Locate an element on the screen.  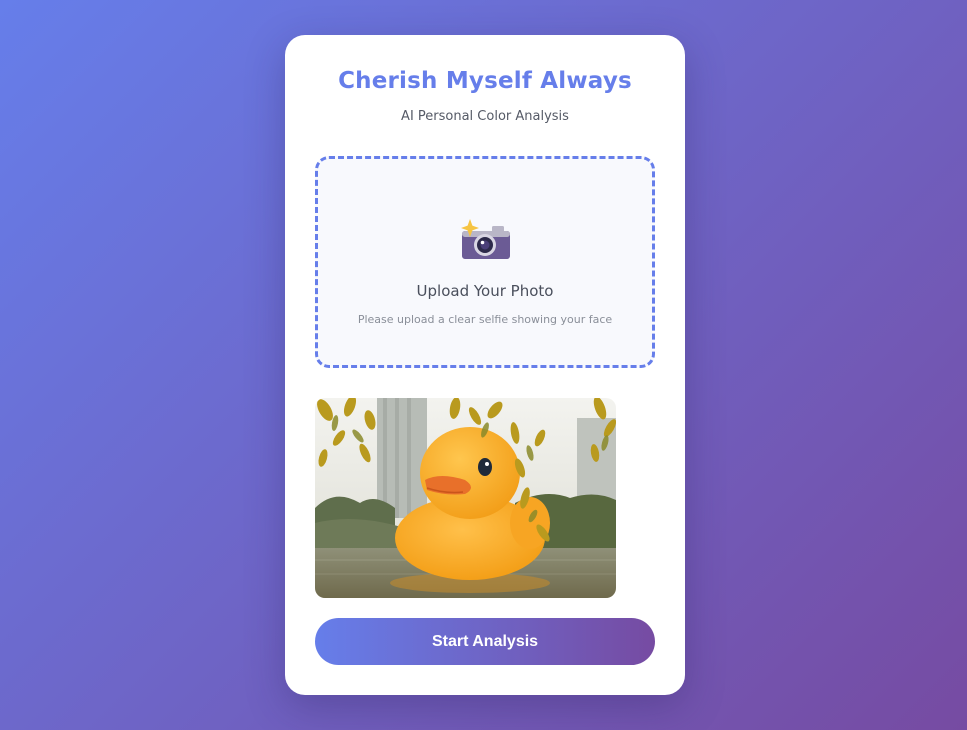
page-title: Cherish Myself Always is located at coordinates (485, 81).